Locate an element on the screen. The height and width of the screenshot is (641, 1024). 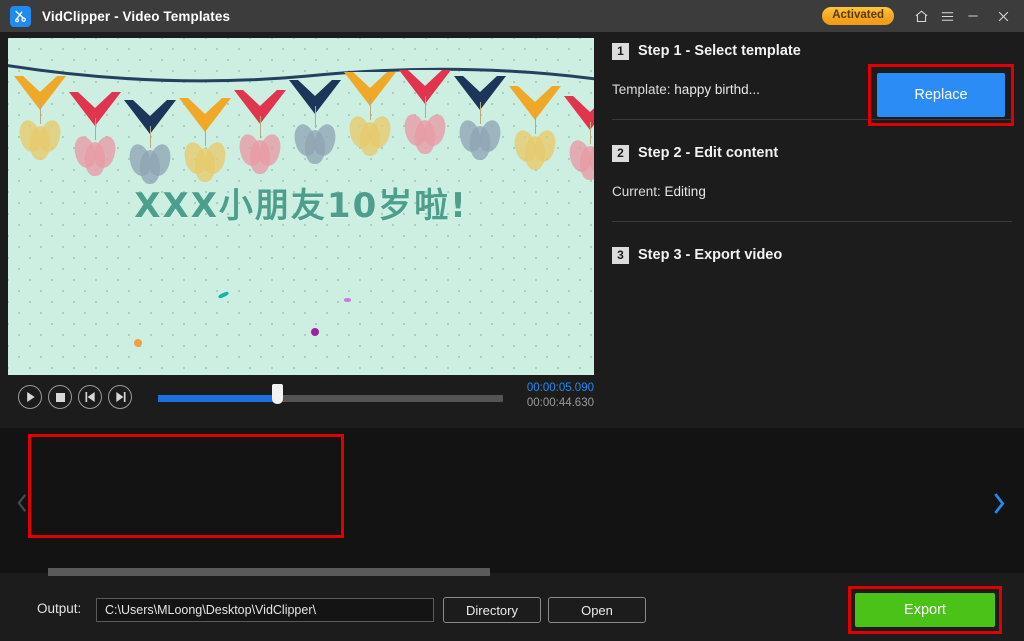
play-button is located at coordinates (30, 397).